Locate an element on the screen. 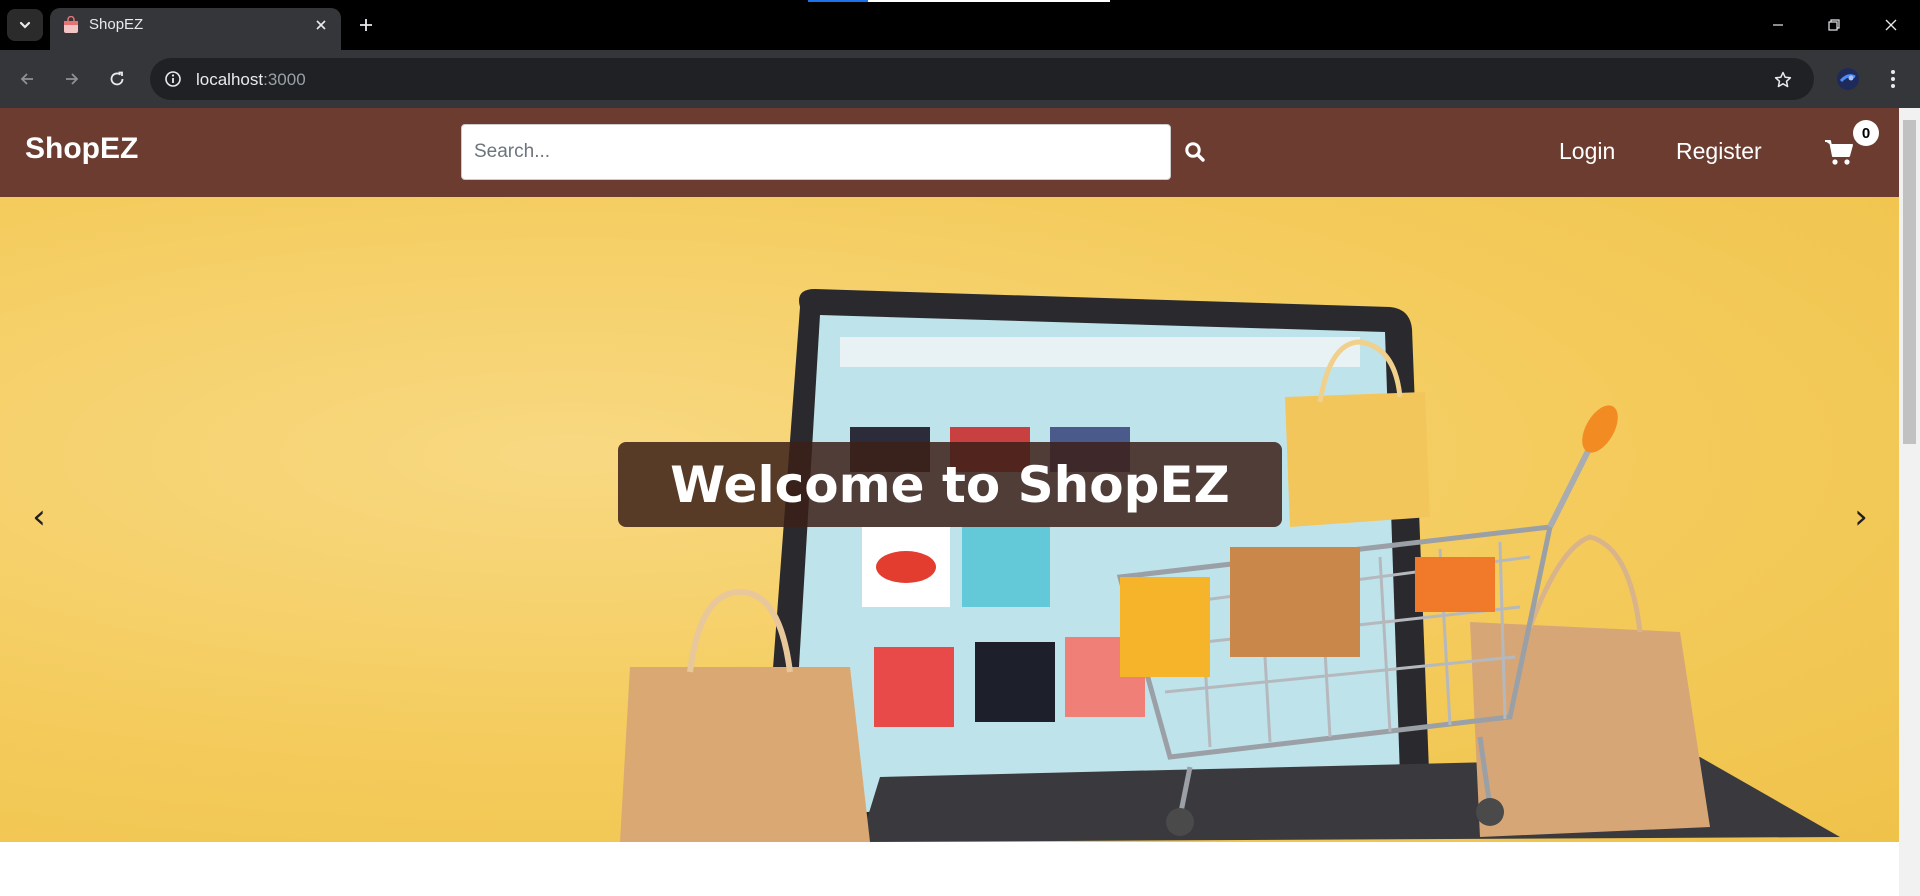  bookmark-button is located at coordinates (1783, 80).